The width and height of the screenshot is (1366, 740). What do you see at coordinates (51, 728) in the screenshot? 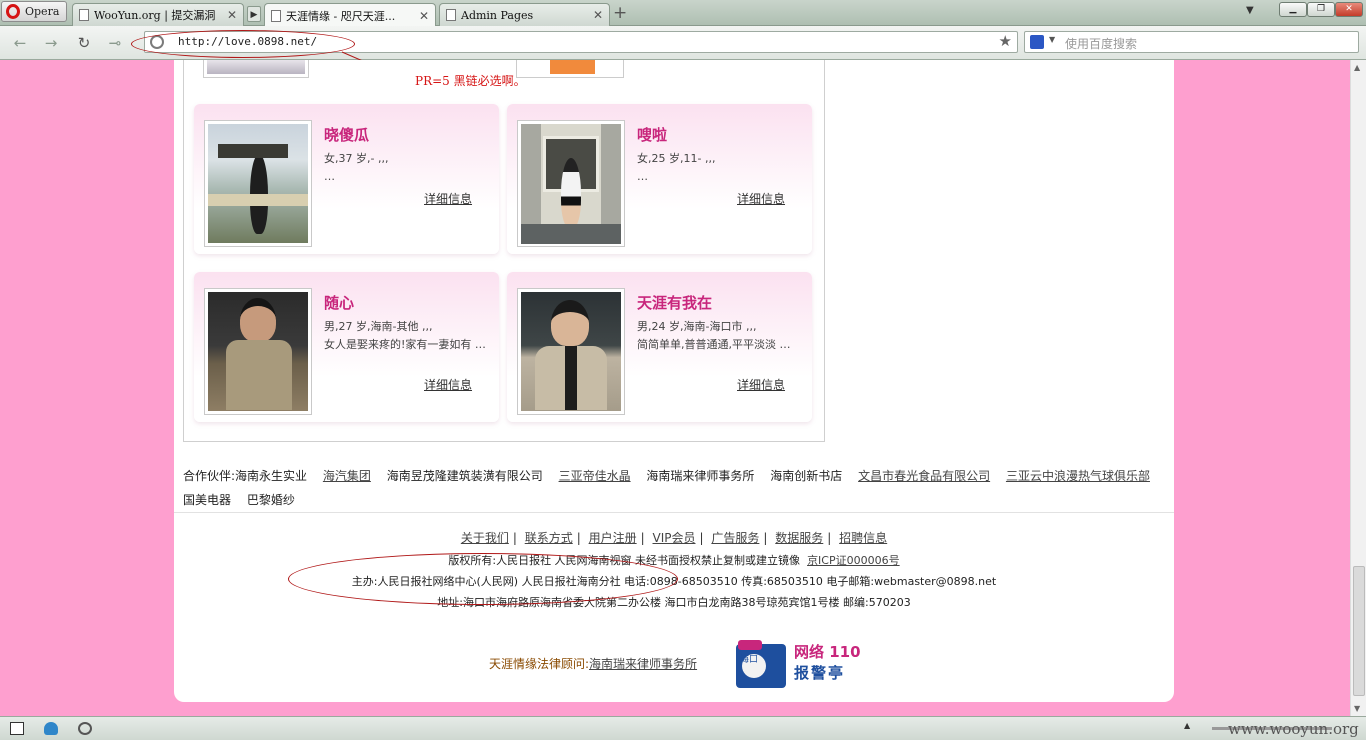
I see `unite-cloud-icon` at bounding box center [51, 728].